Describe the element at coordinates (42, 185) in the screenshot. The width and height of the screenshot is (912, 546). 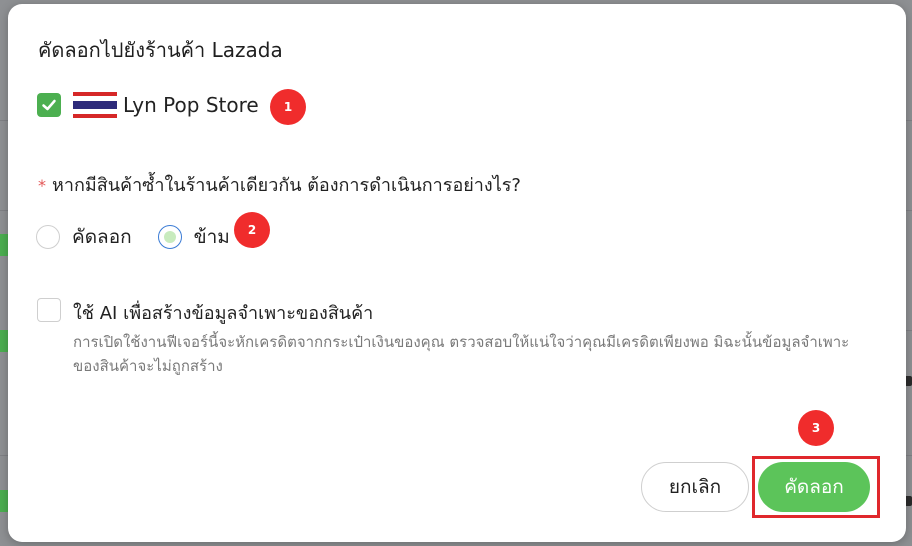
I see `required-mark: *` at that location.